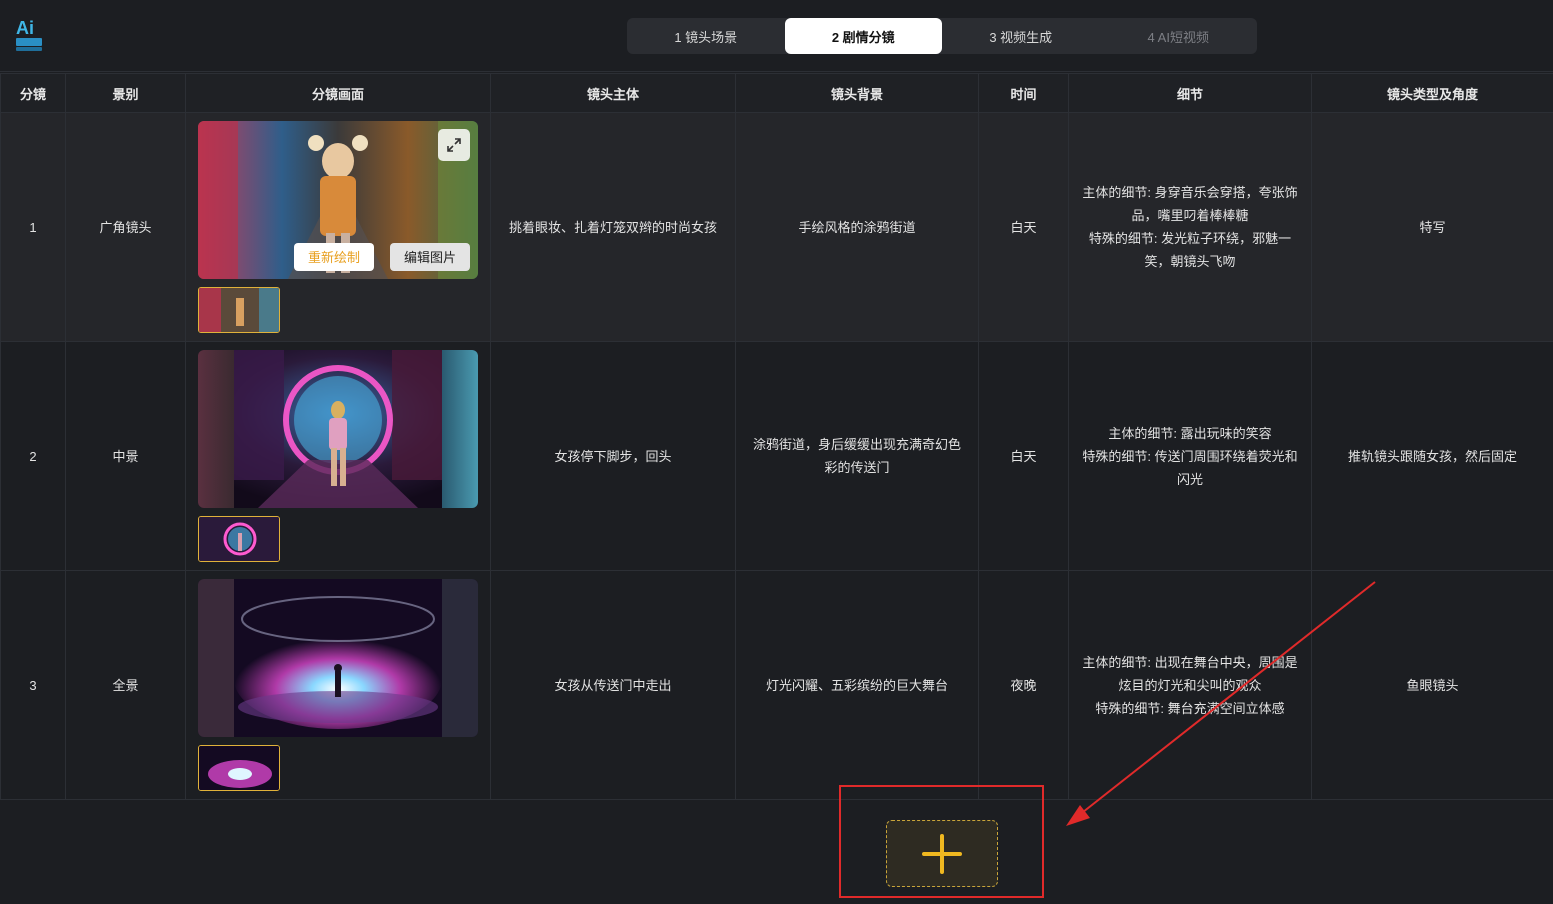  I want to click on shot-camera: 推轨镜头跟随女孩，然后固定, so click(1432, 456).